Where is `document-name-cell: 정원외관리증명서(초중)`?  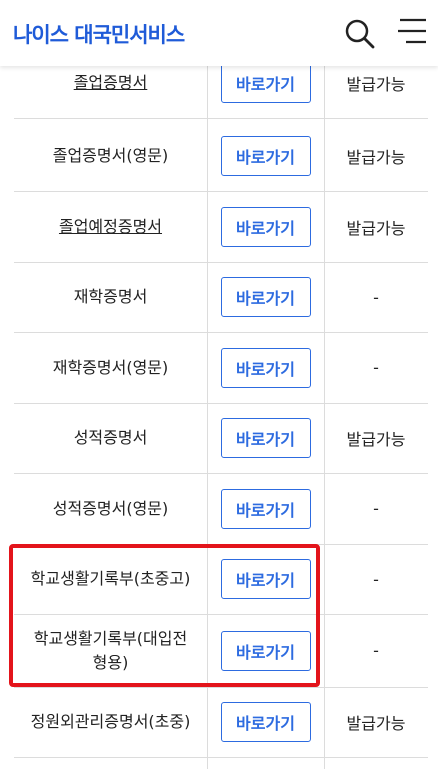
document-name-cell: 정원외관리증명서(초중) is located at coordinates (110, 722).